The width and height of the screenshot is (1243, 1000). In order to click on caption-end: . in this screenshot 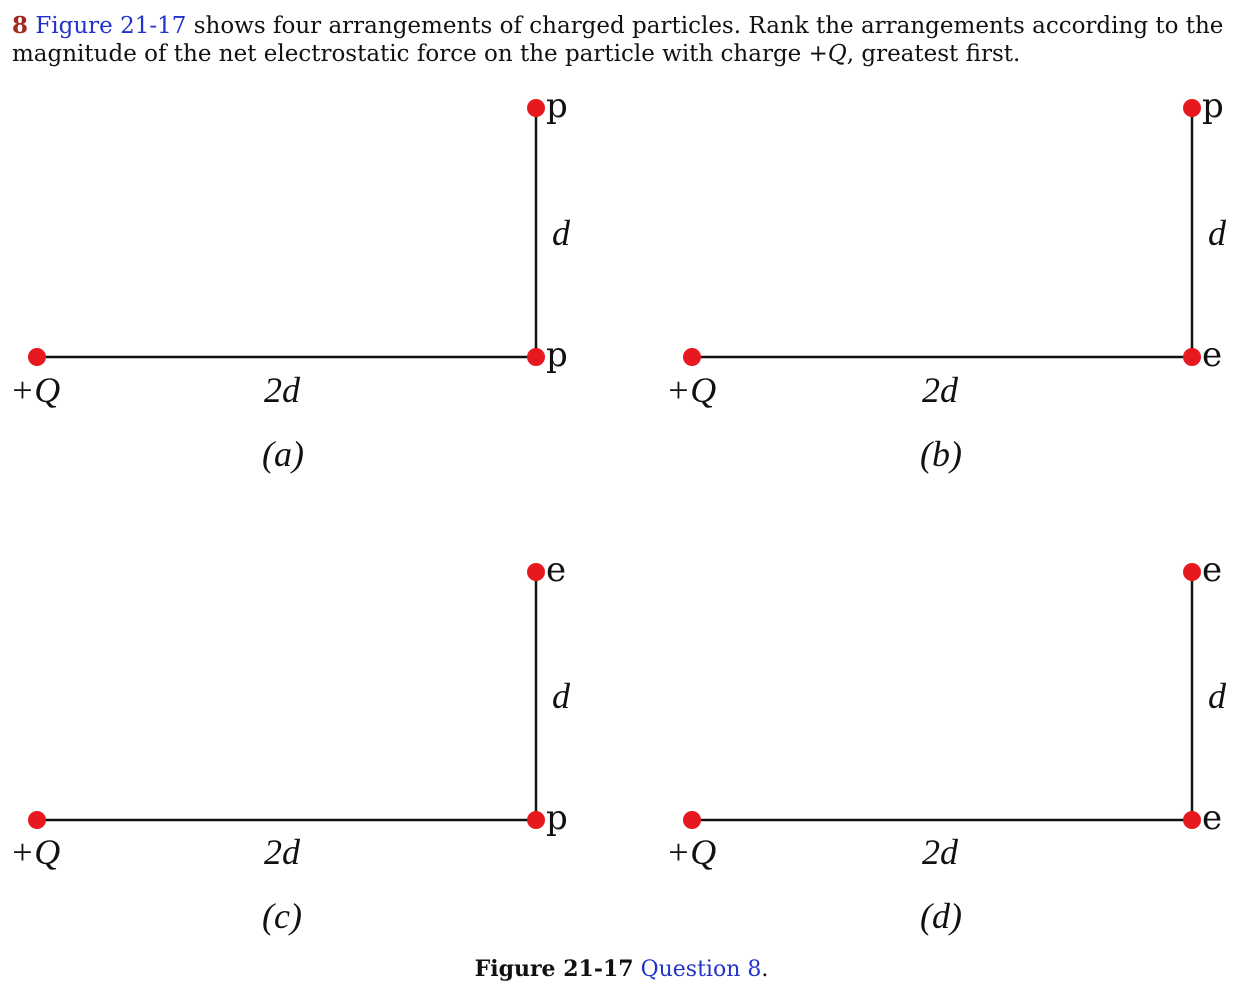, I will do `click(765, 969)`.